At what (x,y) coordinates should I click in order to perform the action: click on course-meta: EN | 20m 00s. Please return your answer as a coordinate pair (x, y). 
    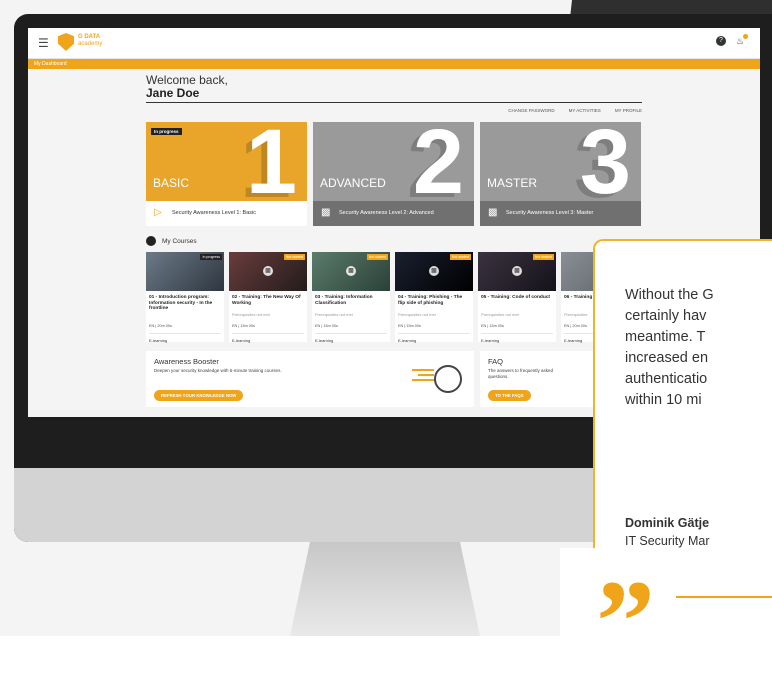
    Looking at the image, I should click on (160, 326).